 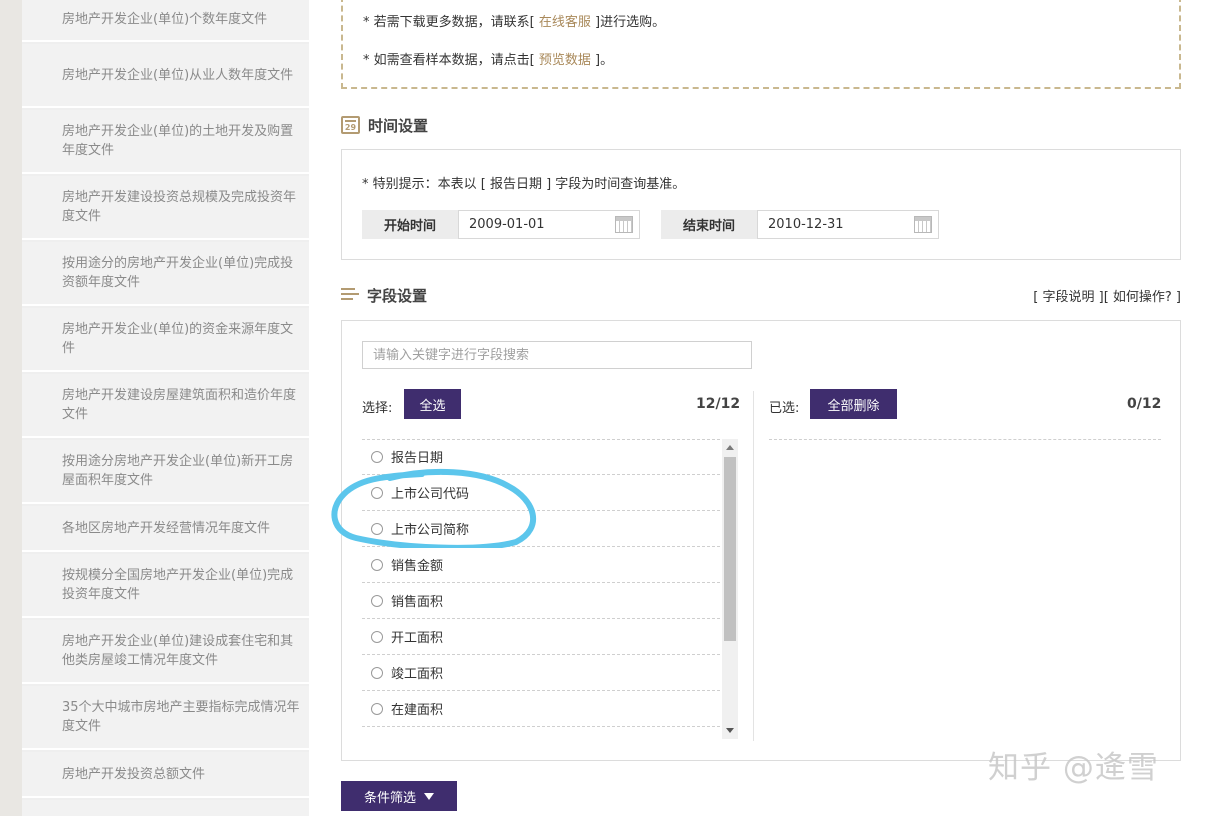 What do you see at coordinates (179, 405) in the screenshot?
I see `sidebar-item-label: 房地产开发建设房屋建筑面积和造价年度文件` at bounding box center [179, 405].